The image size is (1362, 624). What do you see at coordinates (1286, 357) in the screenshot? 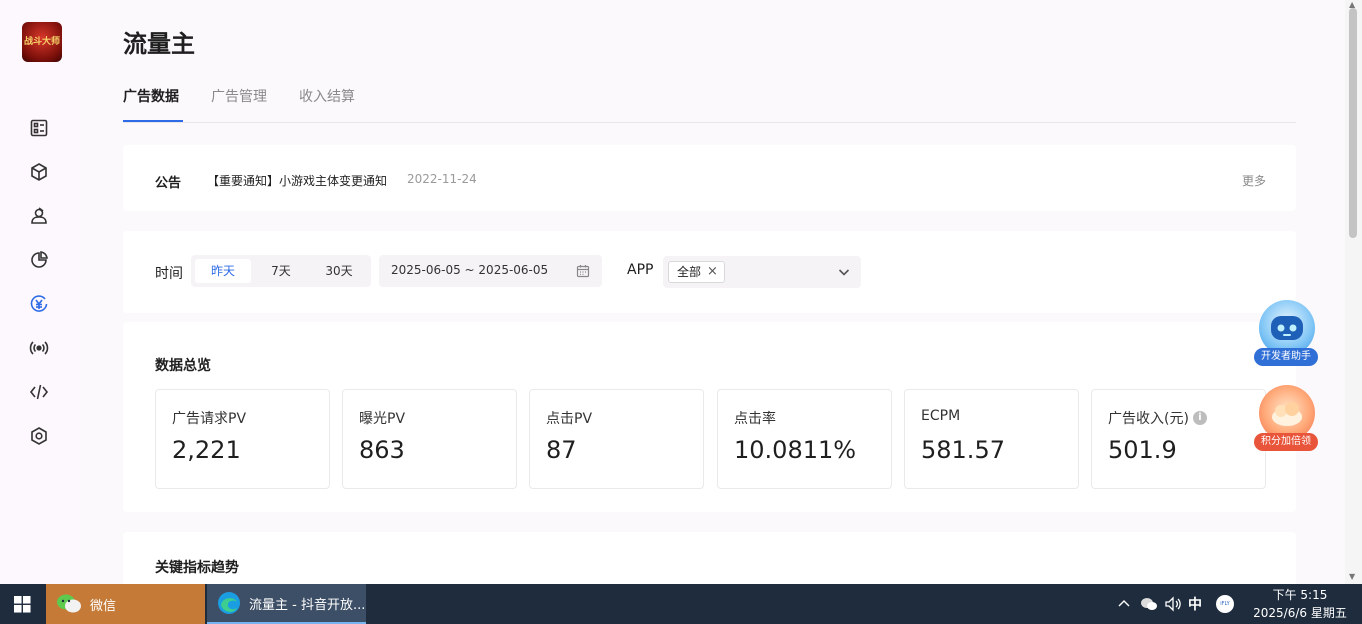
I see `assistant-label: 开发者助手` at bounding box center [1286, 357].